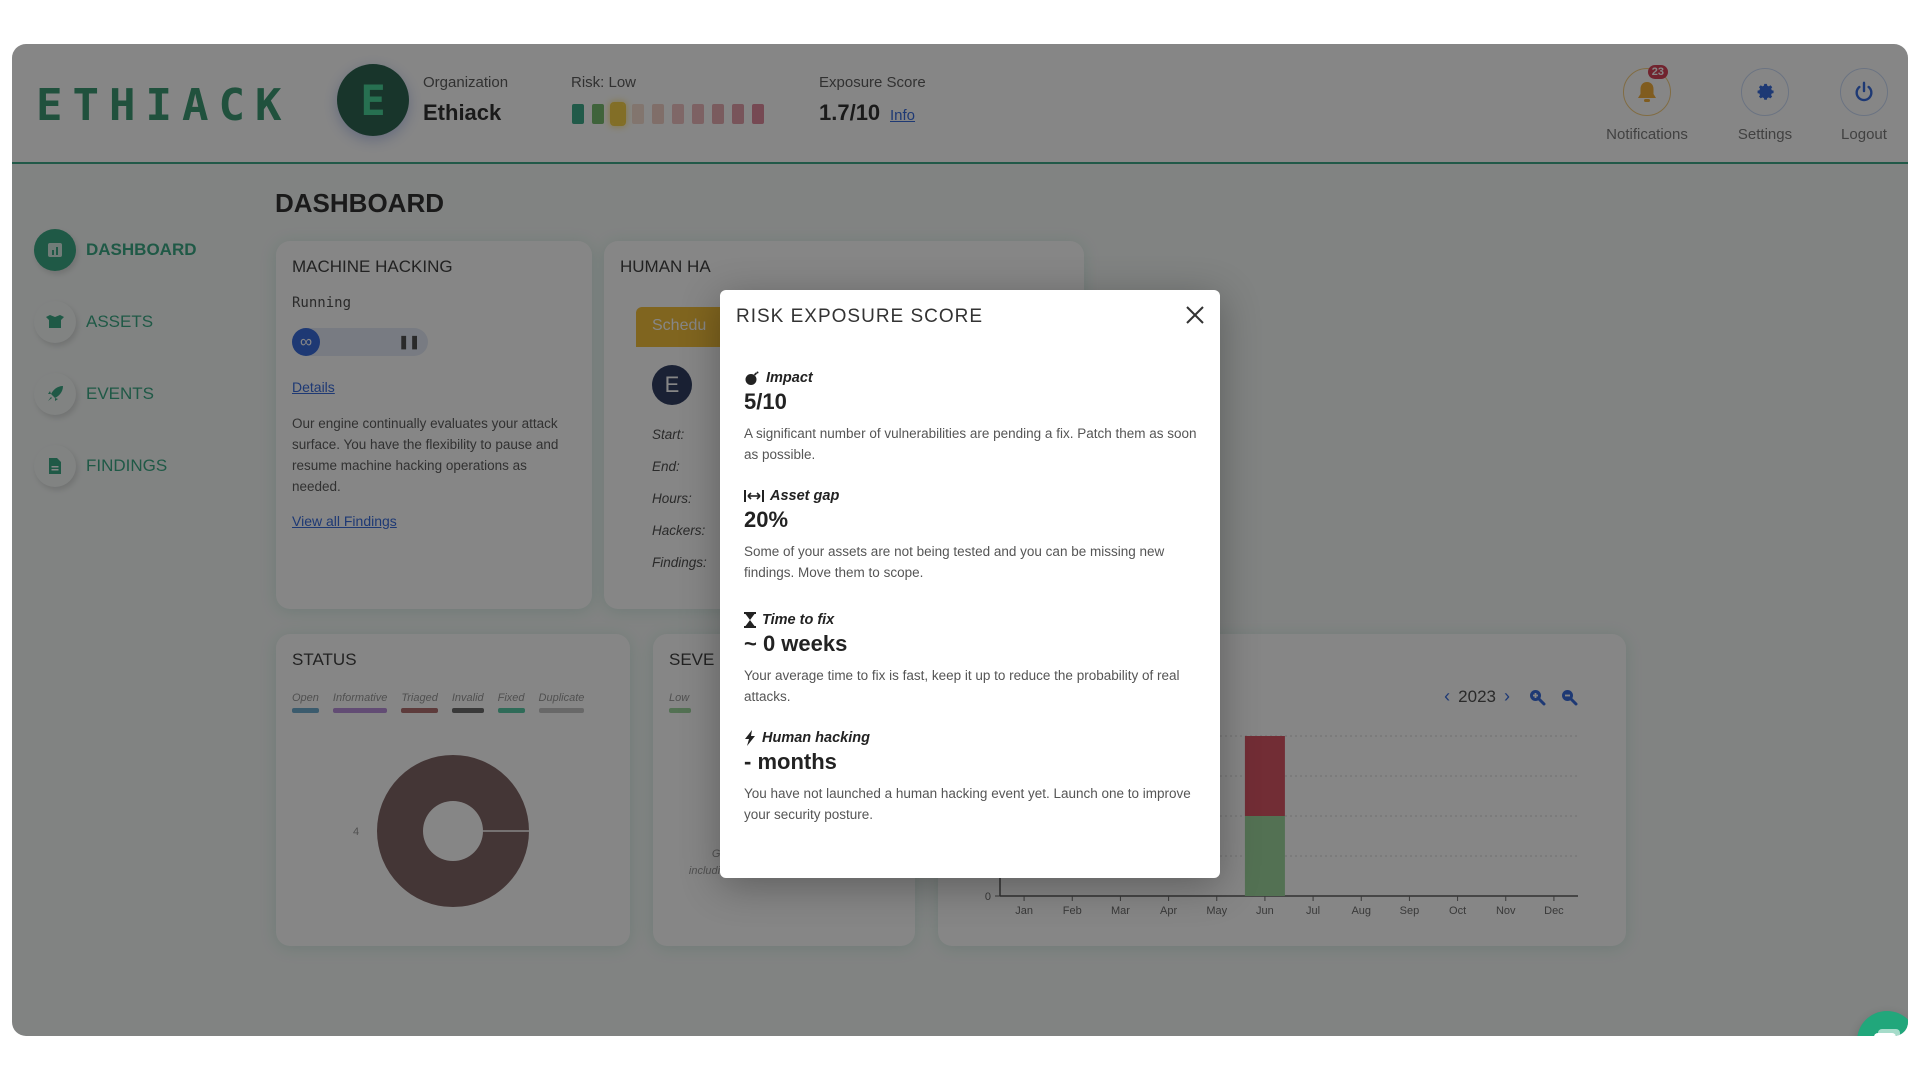 The image size is (1920, 1080). Describe the element at coordinates (805, 496) in the screenshot. I see `metric-label: Asset gap` at that location.